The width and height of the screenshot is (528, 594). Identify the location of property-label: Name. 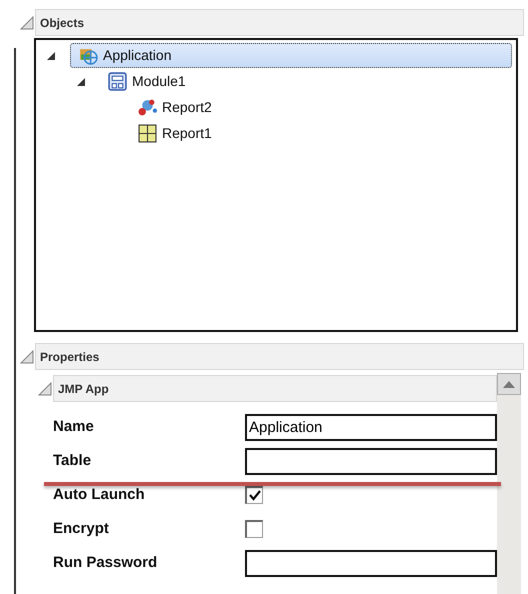
(74, 426).